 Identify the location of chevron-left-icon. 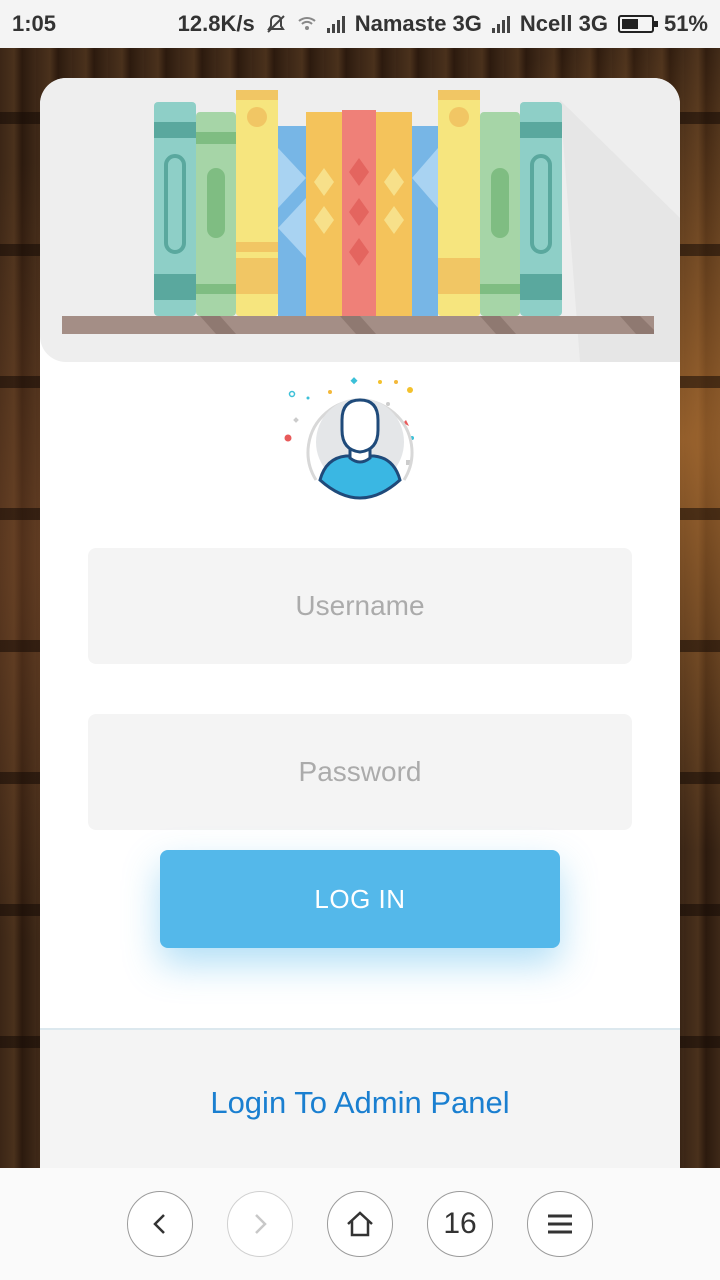
(159, 1224).